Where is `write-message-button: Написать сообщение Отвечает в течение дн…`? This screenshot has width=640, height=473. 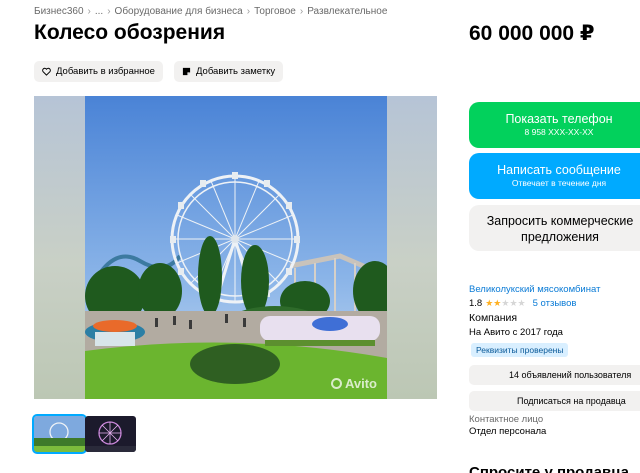 write-message-button: Написать сообщение Отвечает в течение дн… is located at coordinates (554, 176).